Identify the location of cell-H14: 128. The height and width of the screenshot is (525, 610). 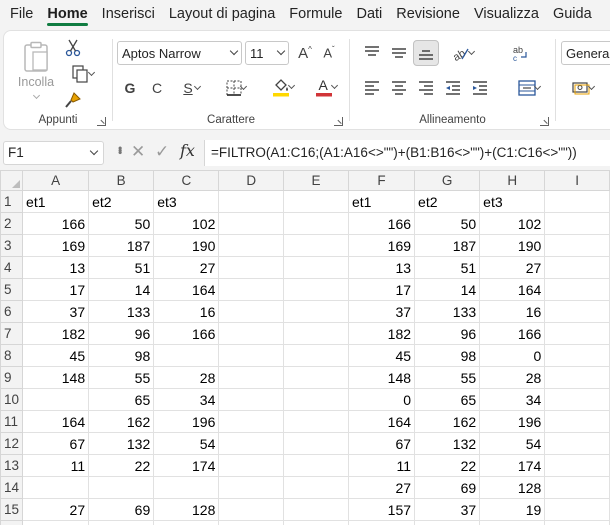
(512, 487).